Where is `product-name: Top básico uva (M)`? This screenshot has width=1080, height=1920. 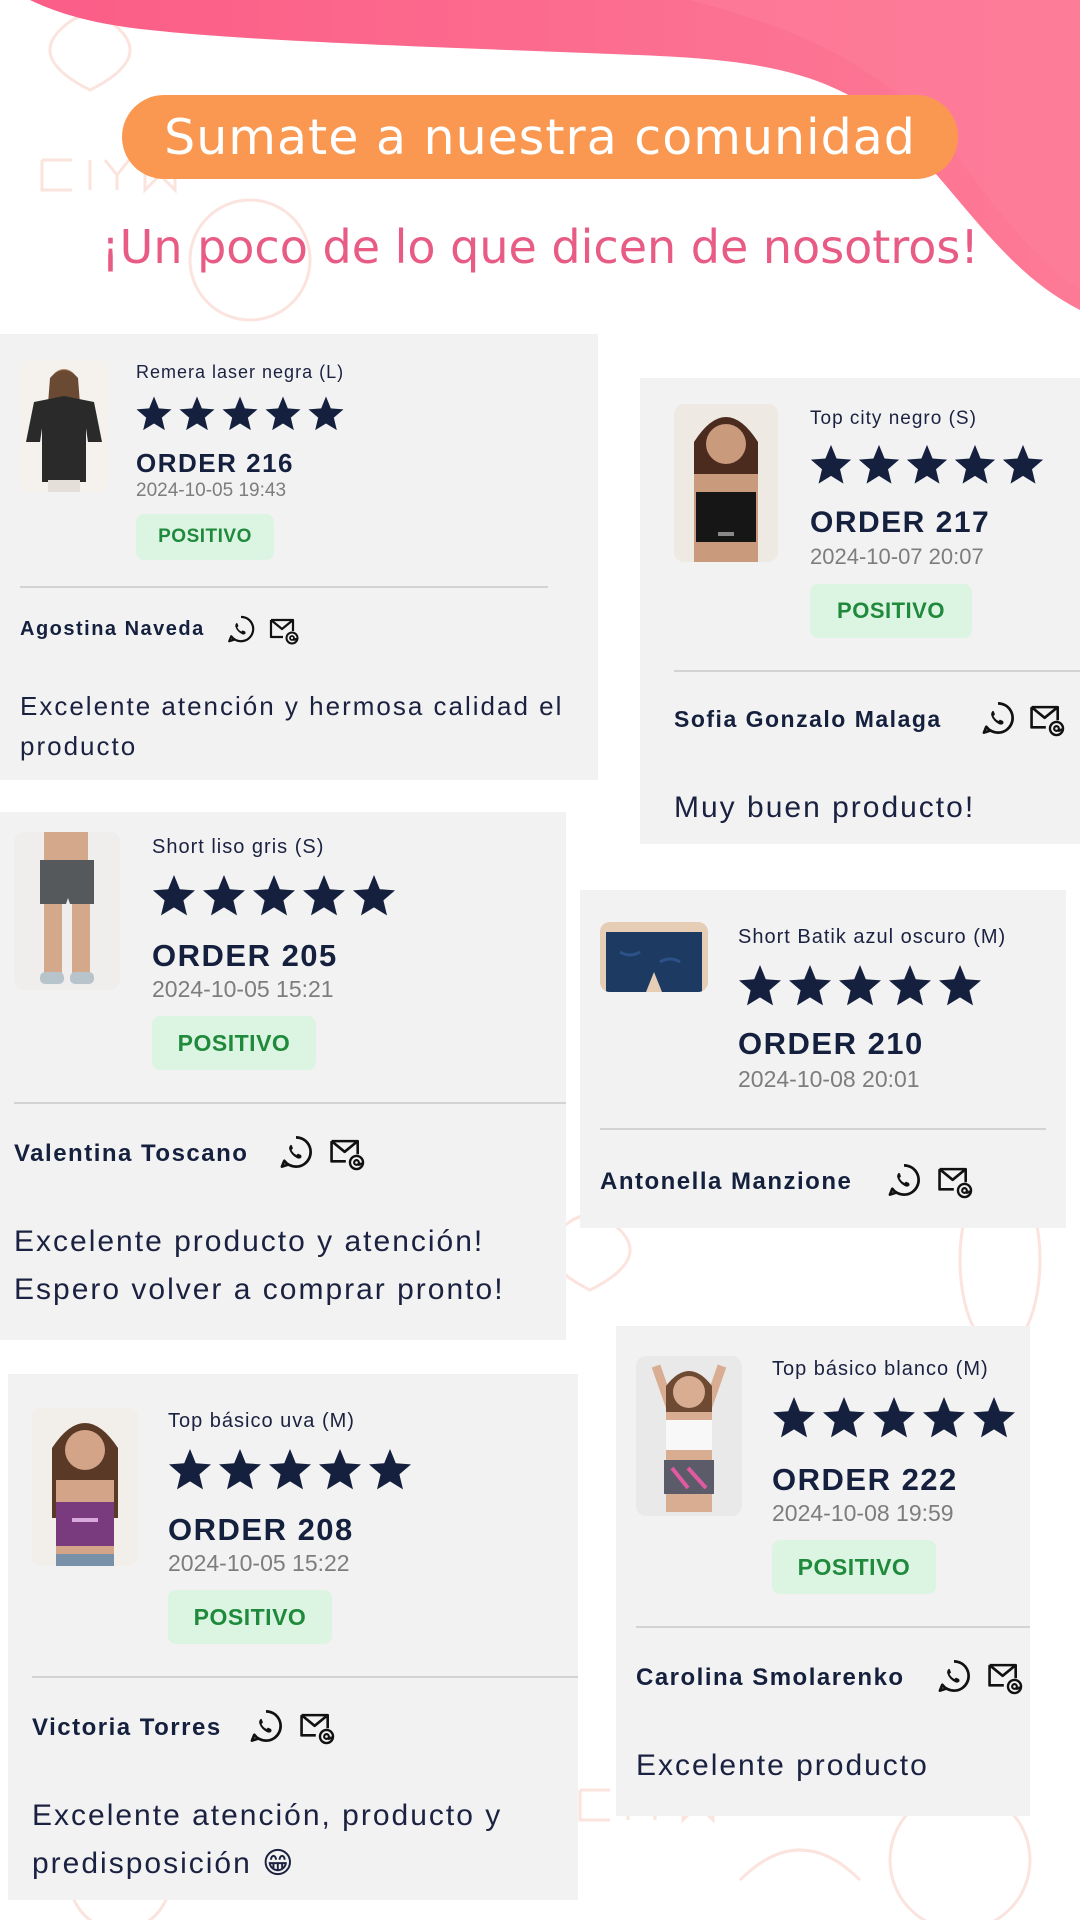
product-name: Top básico uva (M) is located at coordinates (261, 1421).